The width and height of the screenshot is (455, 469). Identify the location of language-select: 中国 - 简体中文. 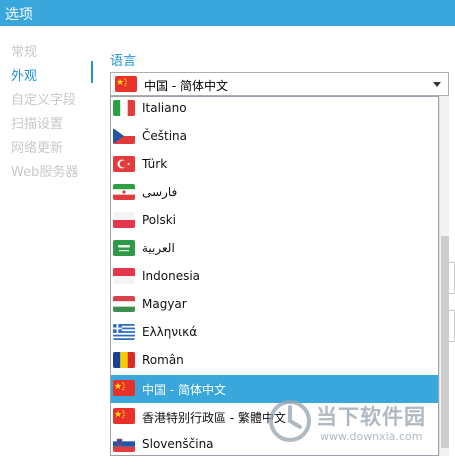
(279, 84).